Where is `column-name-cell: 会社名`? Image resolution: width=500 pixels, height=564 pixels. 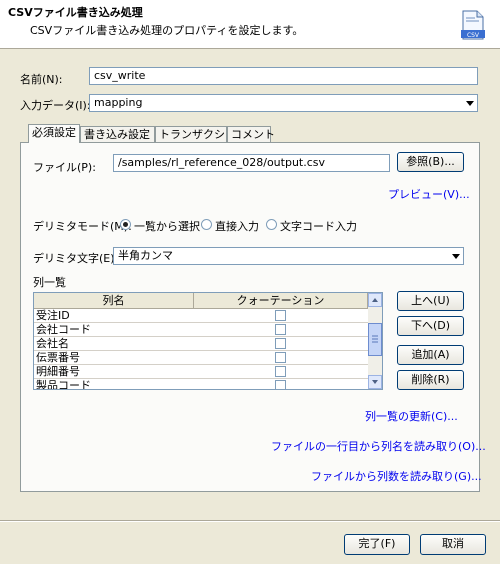 column-name-cell: 会社名 is located at coordinates (52, 343).